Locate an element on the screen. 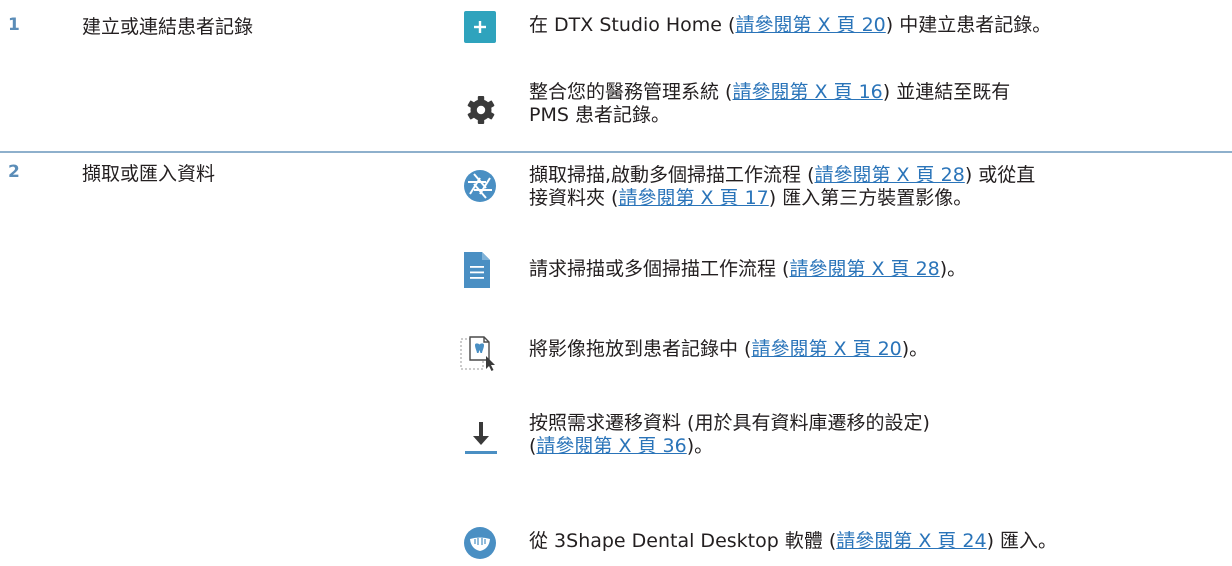 This screenshot has width=1232, height=566. item-text: 請求掃描或多個掃描工作流程 (請參閱第 X 頁 28)。 is located at coordinates (879, 269).